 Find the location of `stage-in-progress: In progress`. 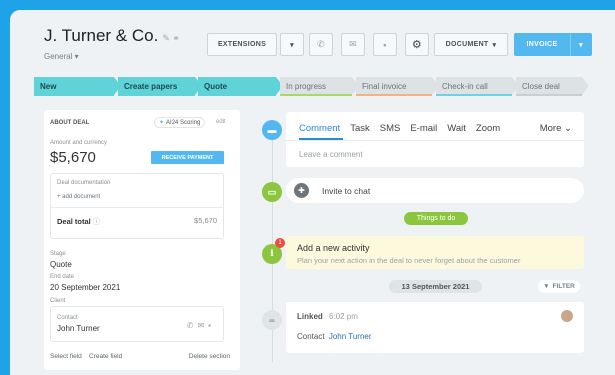

stage-in-progress: In progress is located at coordinates (319, 86).